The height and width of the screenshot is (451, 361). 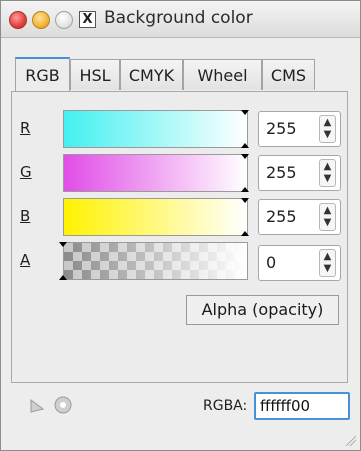 I want to click on tab-wheel: Wheel, so click(x=222, y=74).